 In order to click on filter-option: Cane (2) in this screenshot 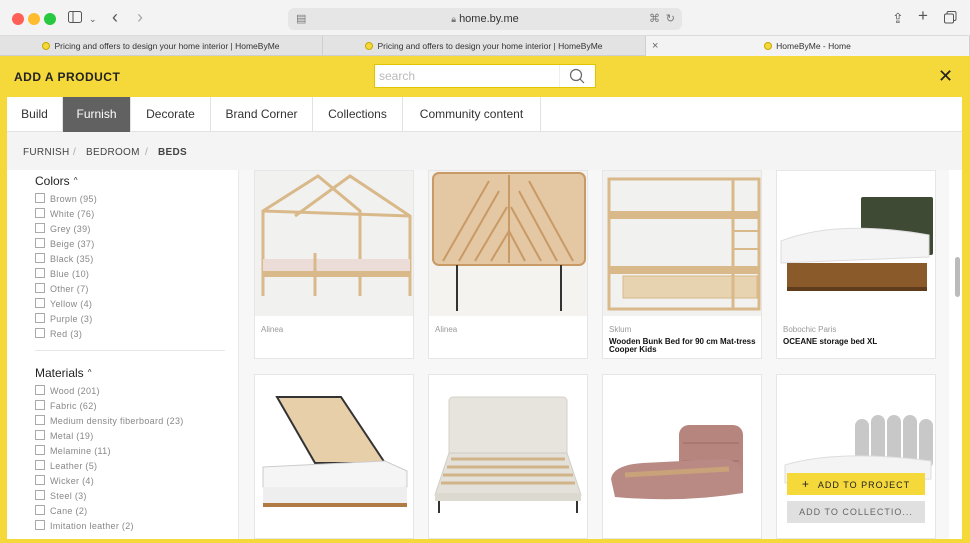, I will do `click(61, 511)`.